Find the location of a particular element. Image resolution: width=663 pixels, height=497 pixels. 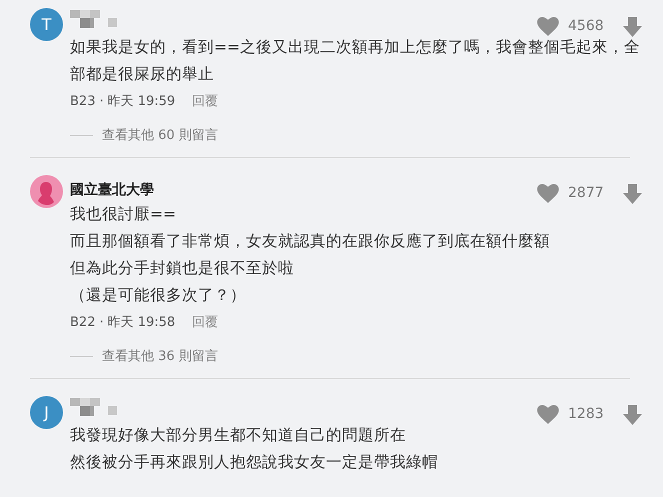

avatar: J is located at coordinates (46, 412).